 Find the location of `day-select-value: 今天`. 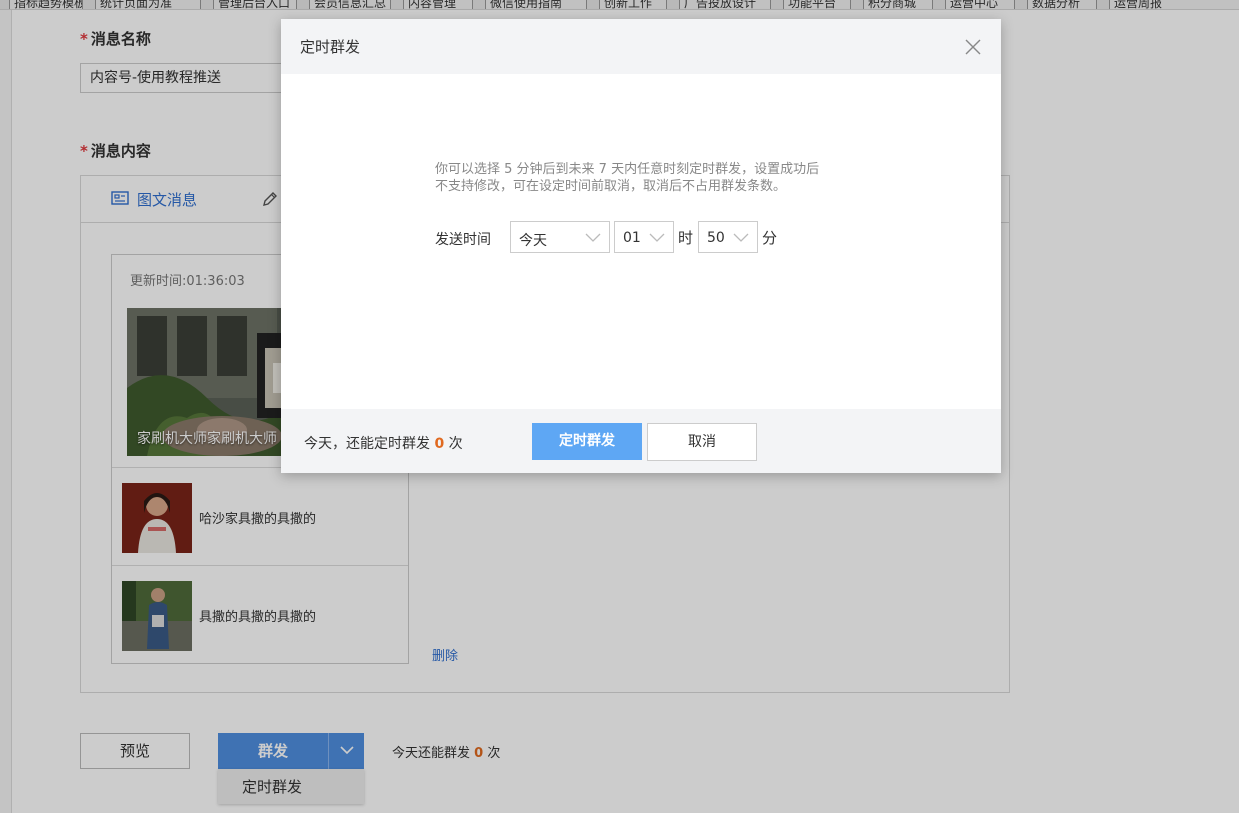

day-select-value: 今天 is located at coordinates (533, 241).